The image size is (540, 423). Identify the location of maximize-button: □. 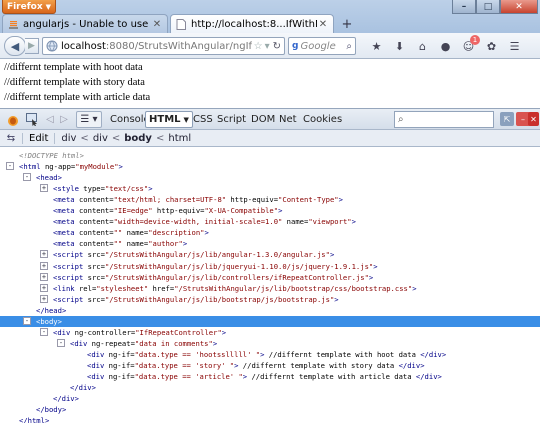
(488, 7).